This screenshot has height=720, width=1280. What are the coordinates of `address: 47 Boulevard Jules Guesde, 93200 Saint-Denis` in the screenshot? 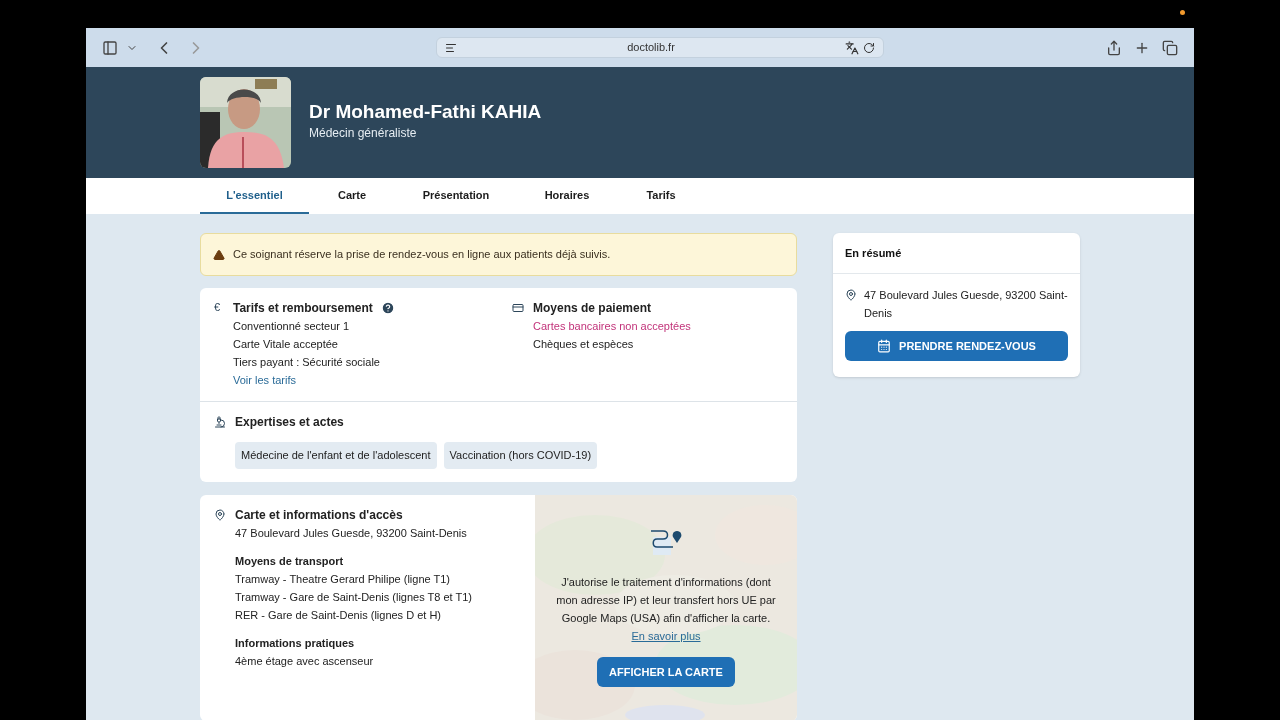 It's located at (351, 533).